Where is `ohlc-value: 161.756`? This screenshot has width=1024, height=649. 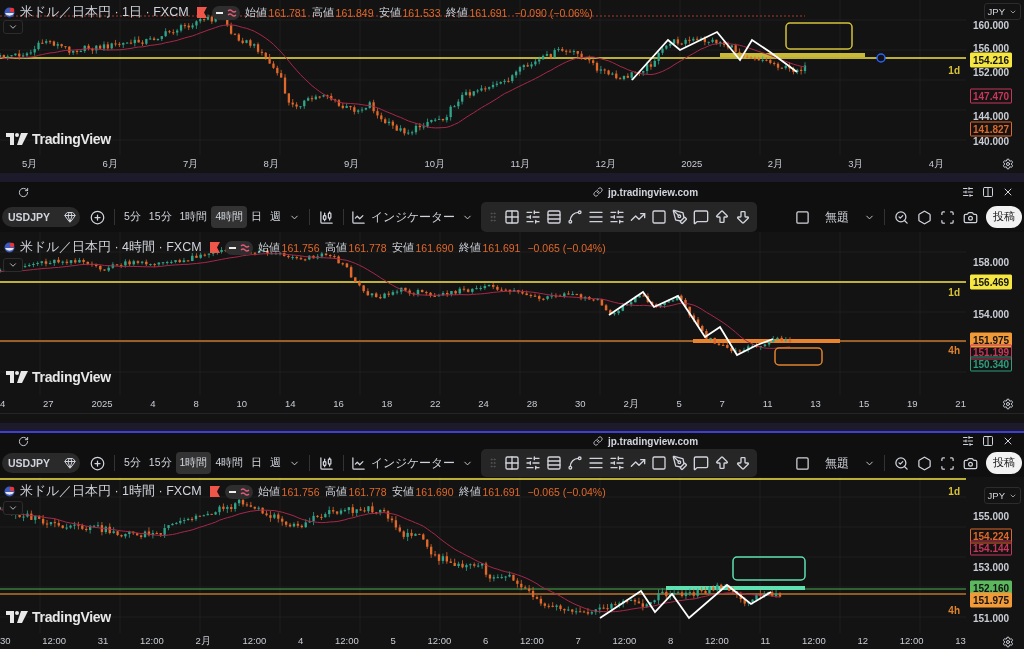
ohlc-value: 161.756 is located at coordinates (300, 247).